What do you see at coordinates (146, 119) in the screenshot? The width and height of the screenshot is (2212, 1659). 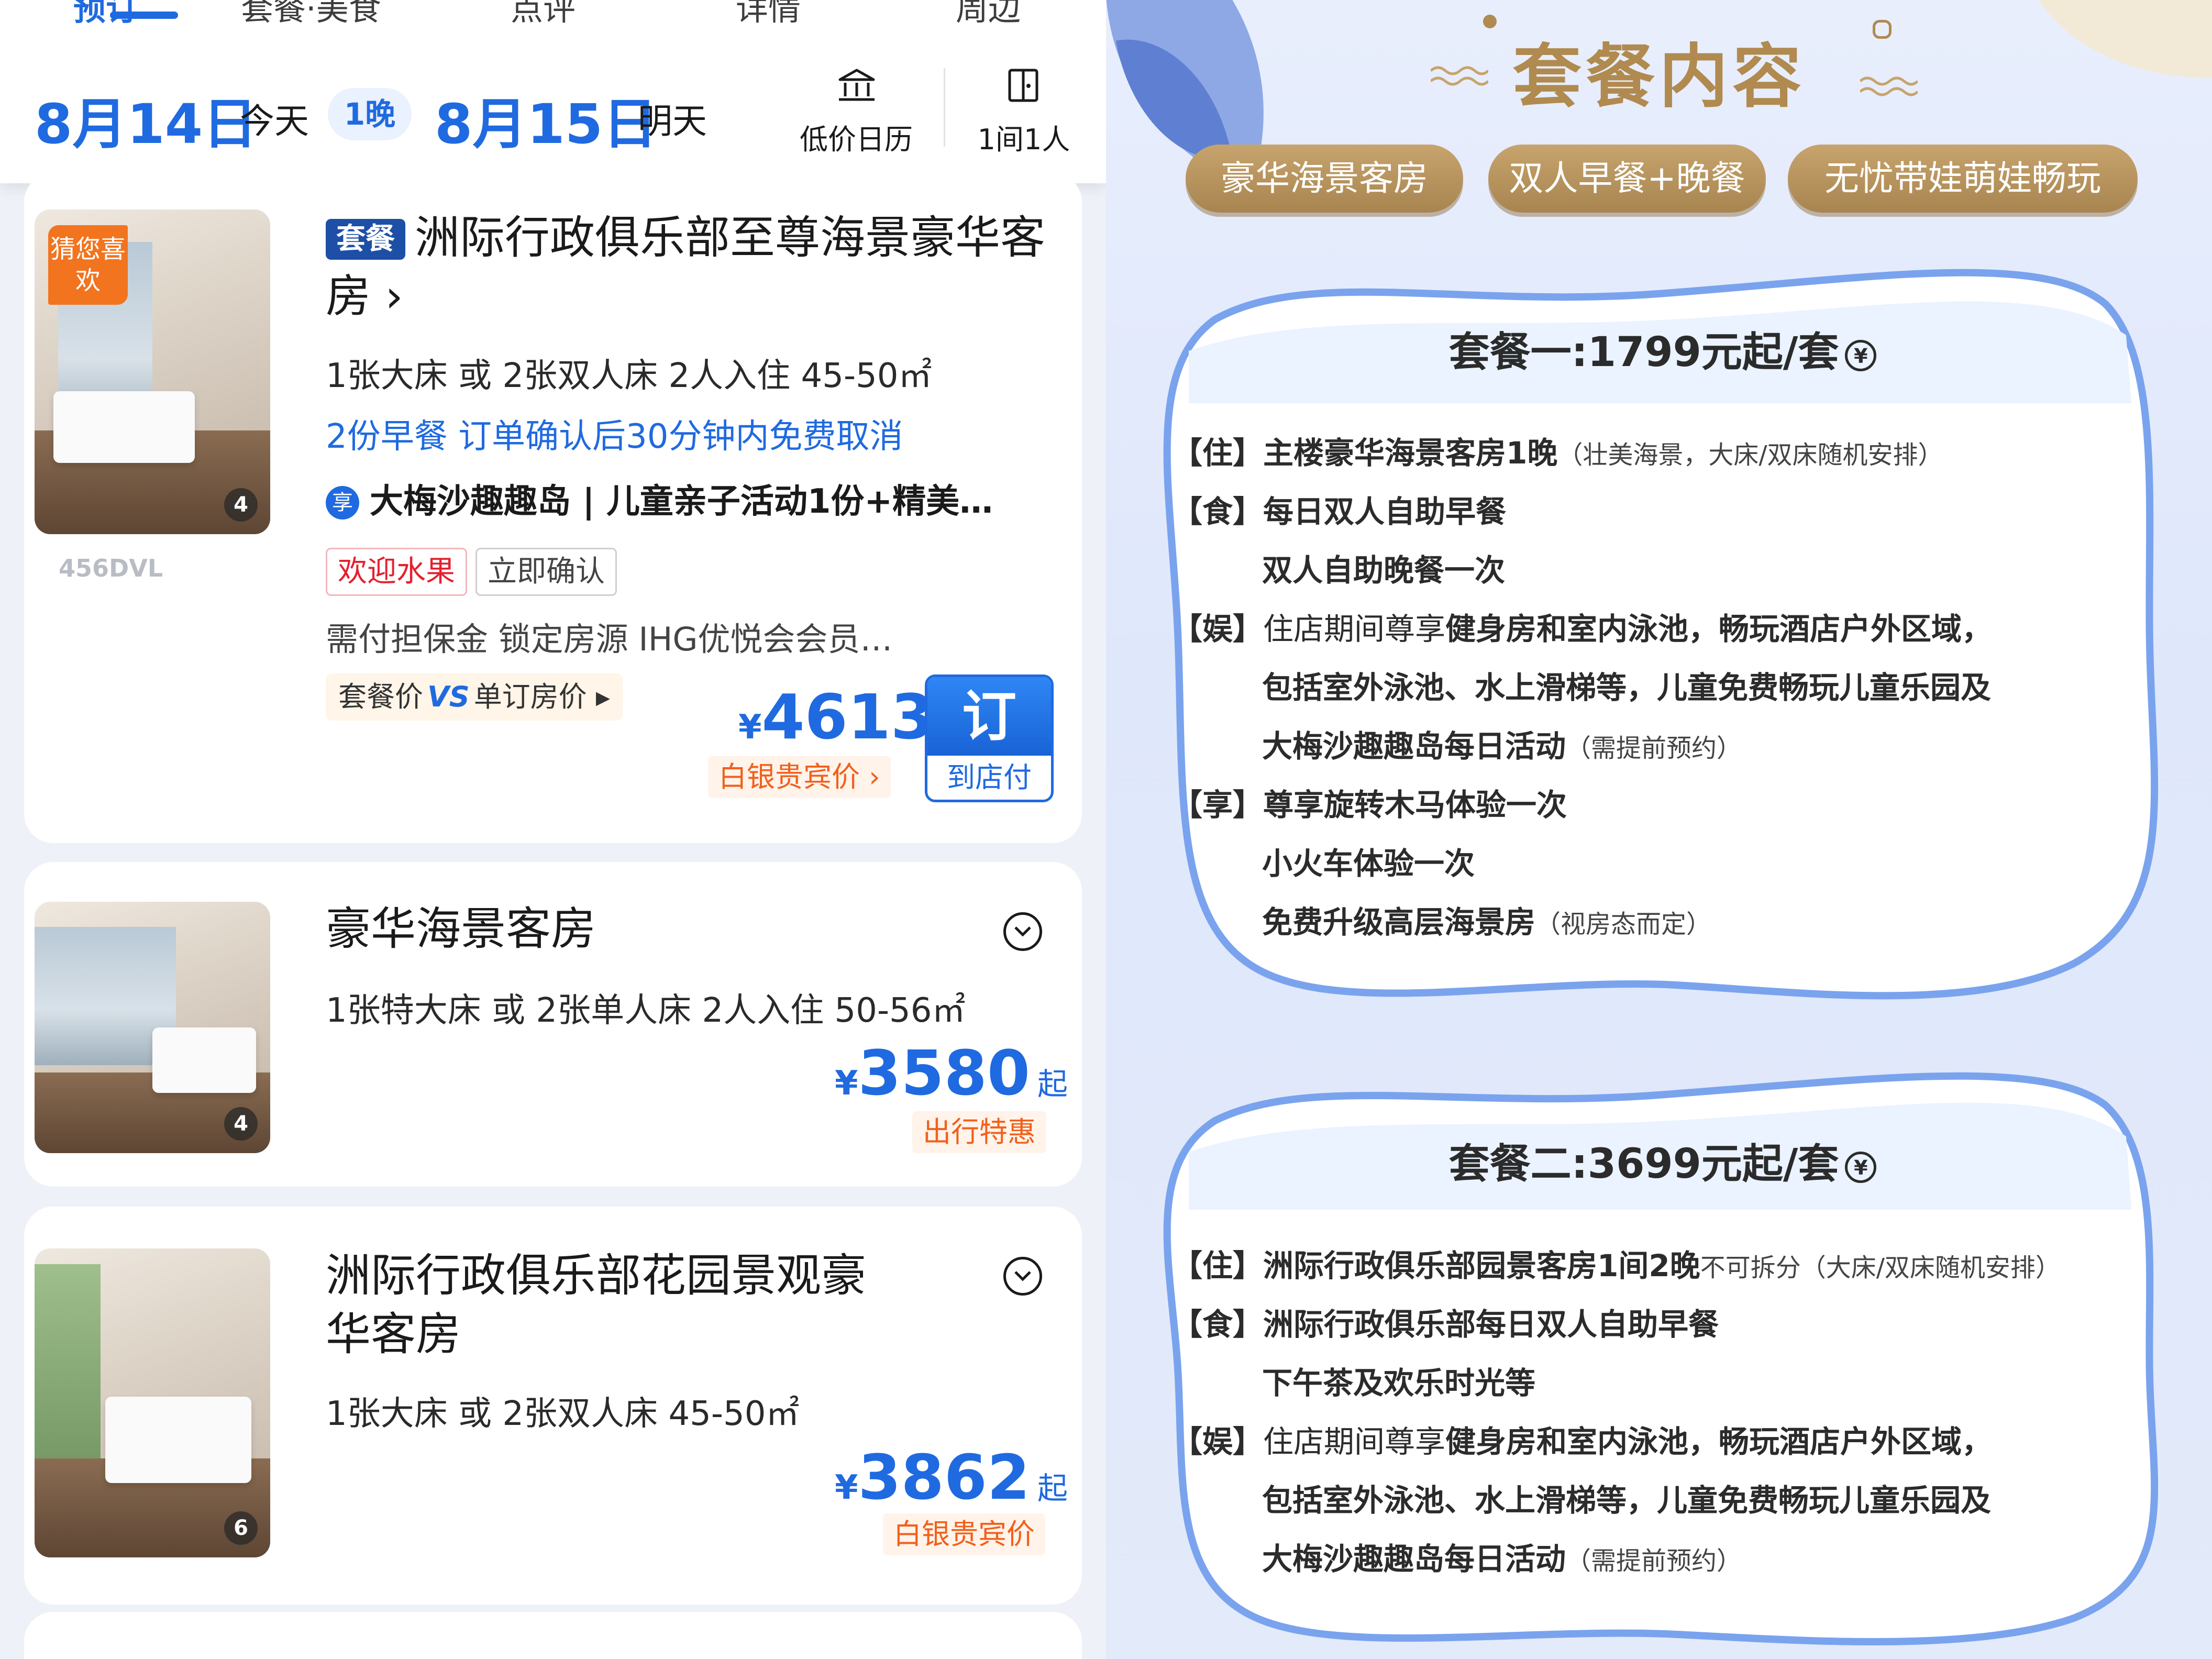 I see `checkin-date: 8月14日` at bounding box center [146, 119].